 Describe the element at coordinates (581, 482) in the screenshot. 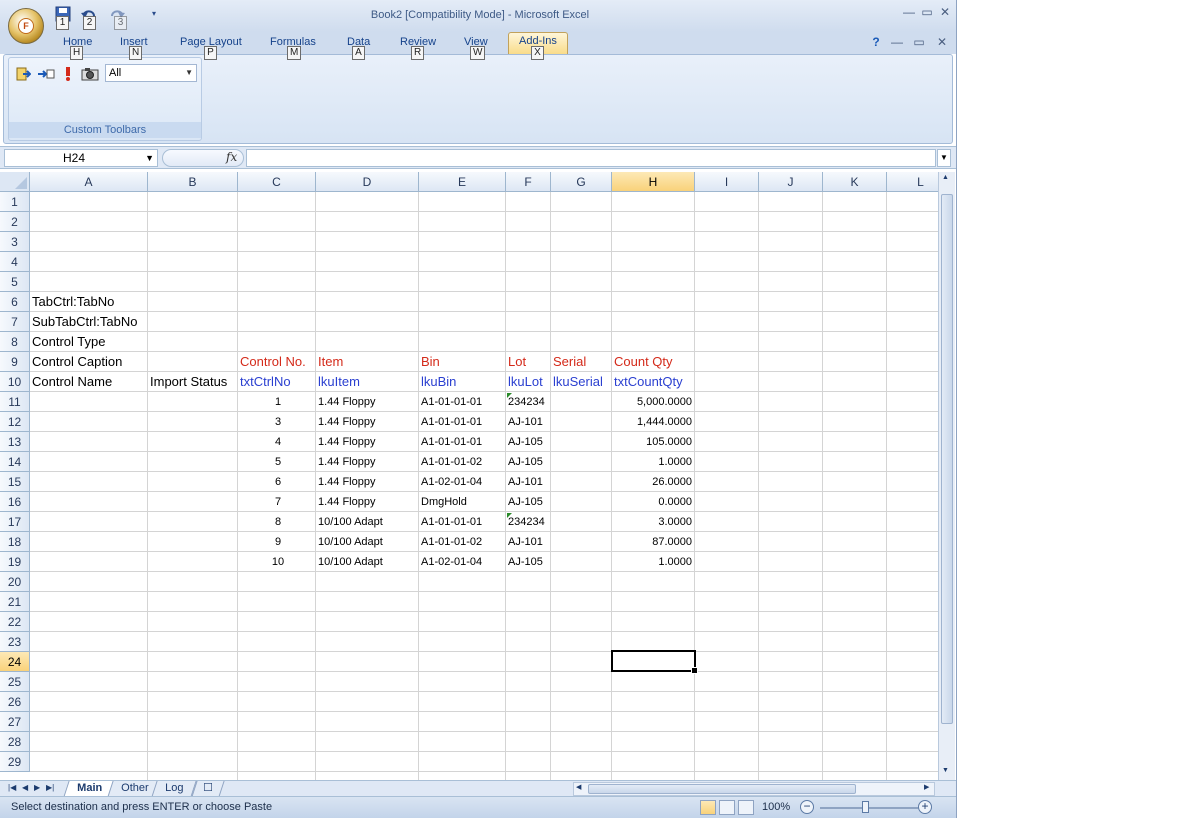

I see `cell-g15` at that location.